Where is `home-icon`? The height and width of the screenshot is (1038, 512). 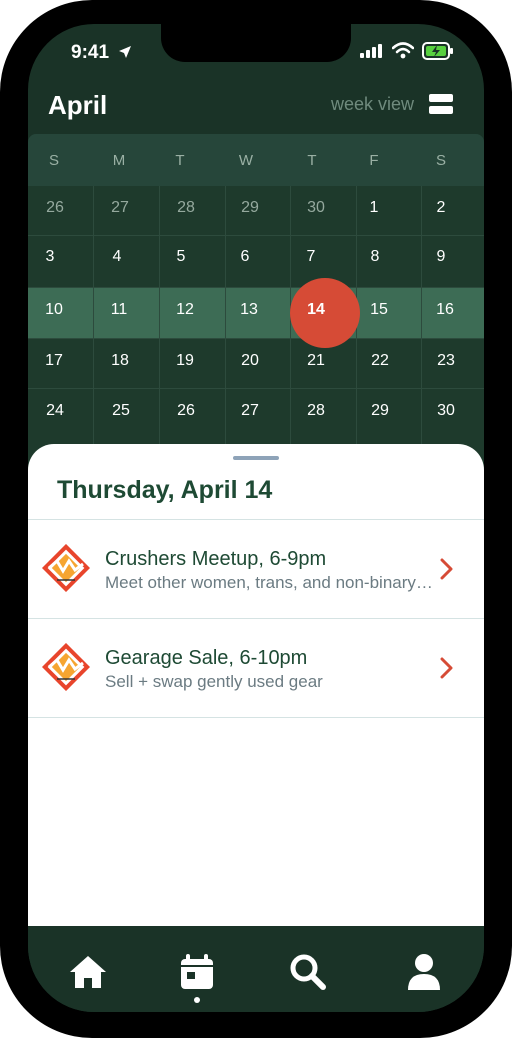 home-icon is located at coordinates (88, 972).